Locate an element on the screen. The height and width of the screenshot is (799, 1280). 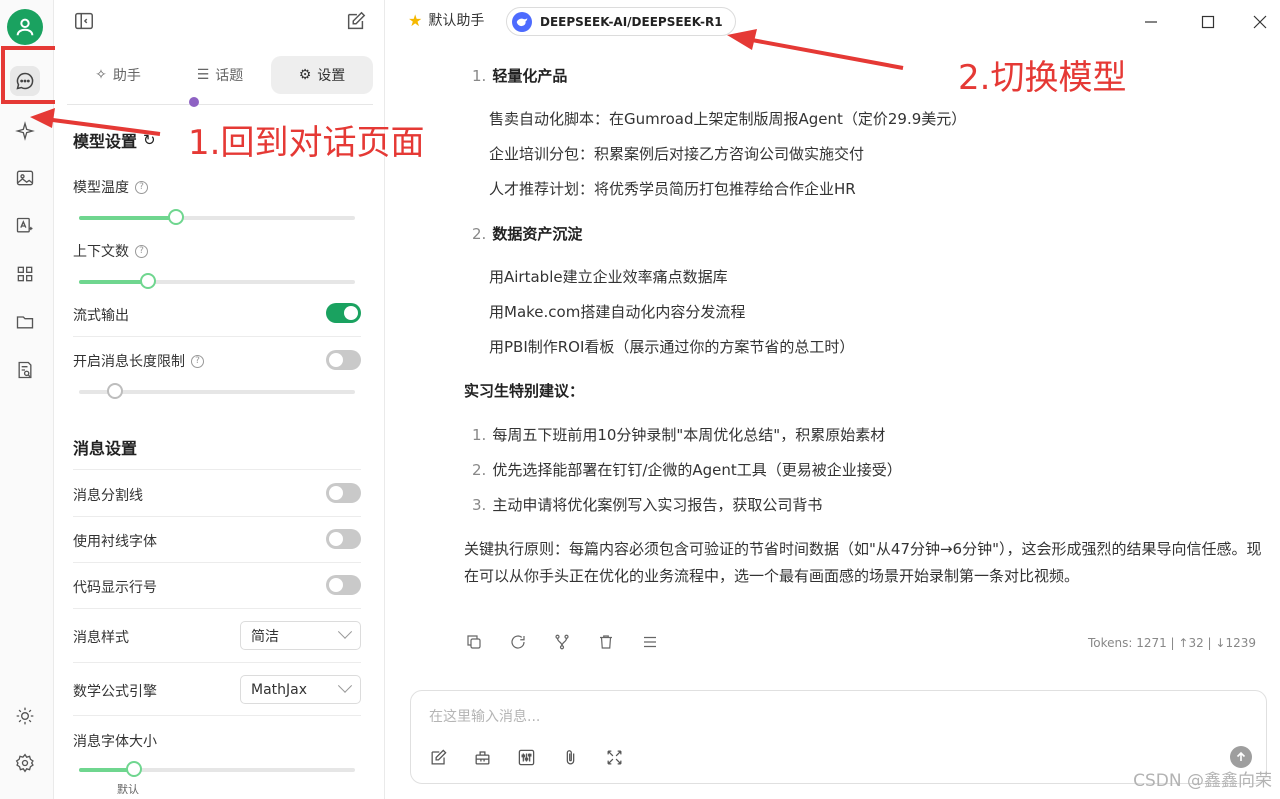
assistant-selector: ★ 默认助手 is located at coordinates (446, 20).